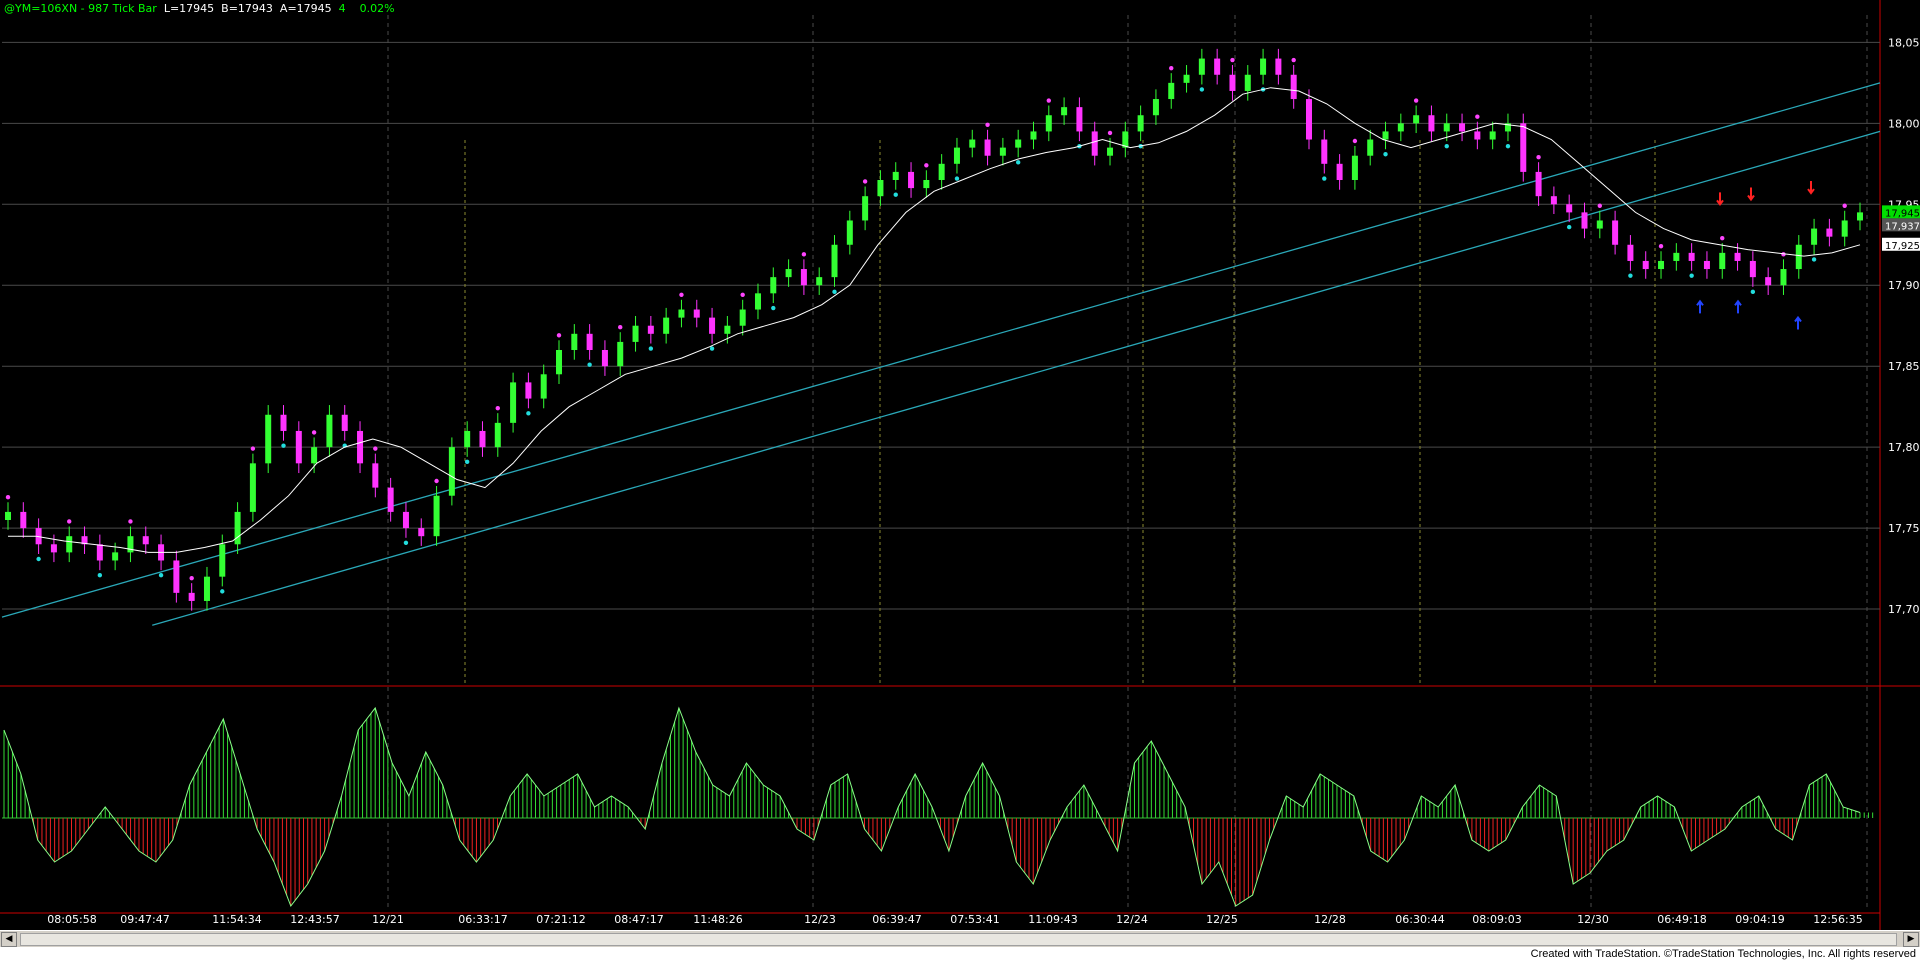 This screenshot has width=1920, height=962. Describe the element at coordinates (189, 8) in the screenshot. I see `last-price-label: L=17945` at that location.